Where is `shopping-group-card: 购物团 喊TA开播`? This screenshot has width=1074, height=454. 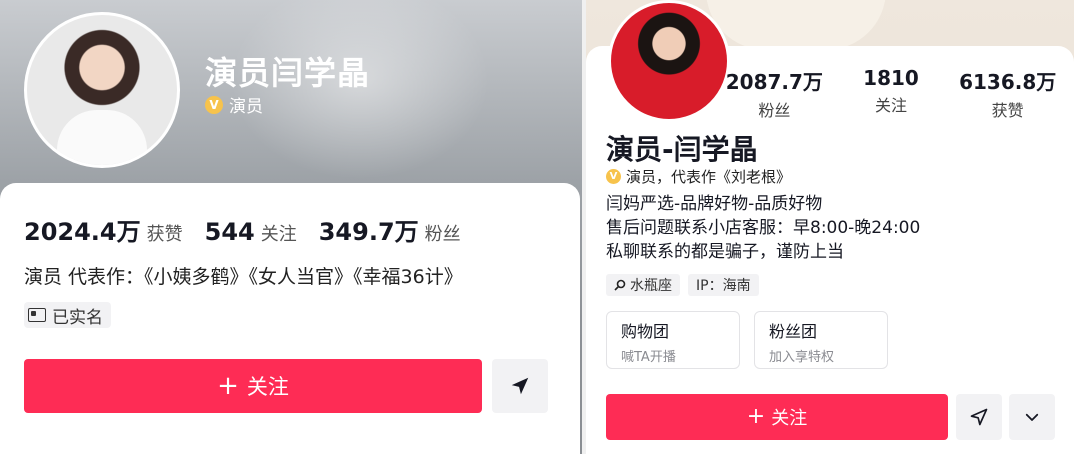
shopping-group-card: 购物团 喊TA开播 is located at coordinates (673, 340).